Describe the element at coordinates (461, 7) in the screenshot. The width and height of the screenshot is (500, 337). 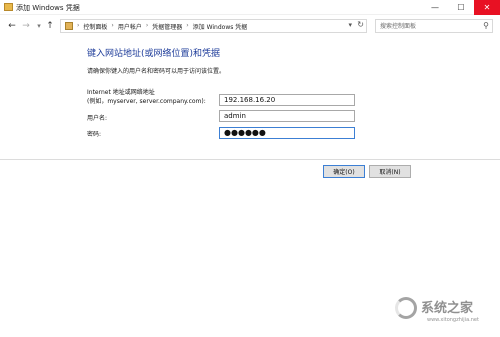
I see `maximize-button: ☐` at that location.